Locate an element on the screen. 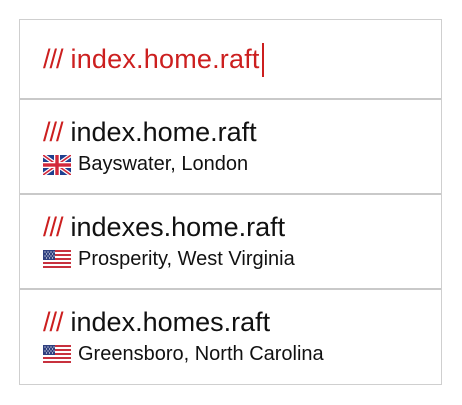  suggestion-title: /// index.homes.raft is located at coordinates (242, 322).